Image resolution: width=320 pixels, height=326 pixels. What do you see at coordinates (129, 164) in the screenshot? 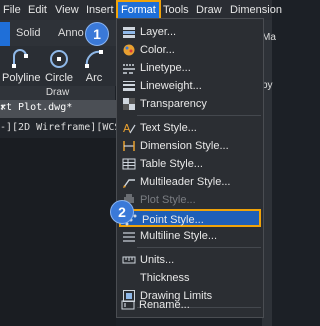
I see `table-style-icon` at bounding box center [129, 164].